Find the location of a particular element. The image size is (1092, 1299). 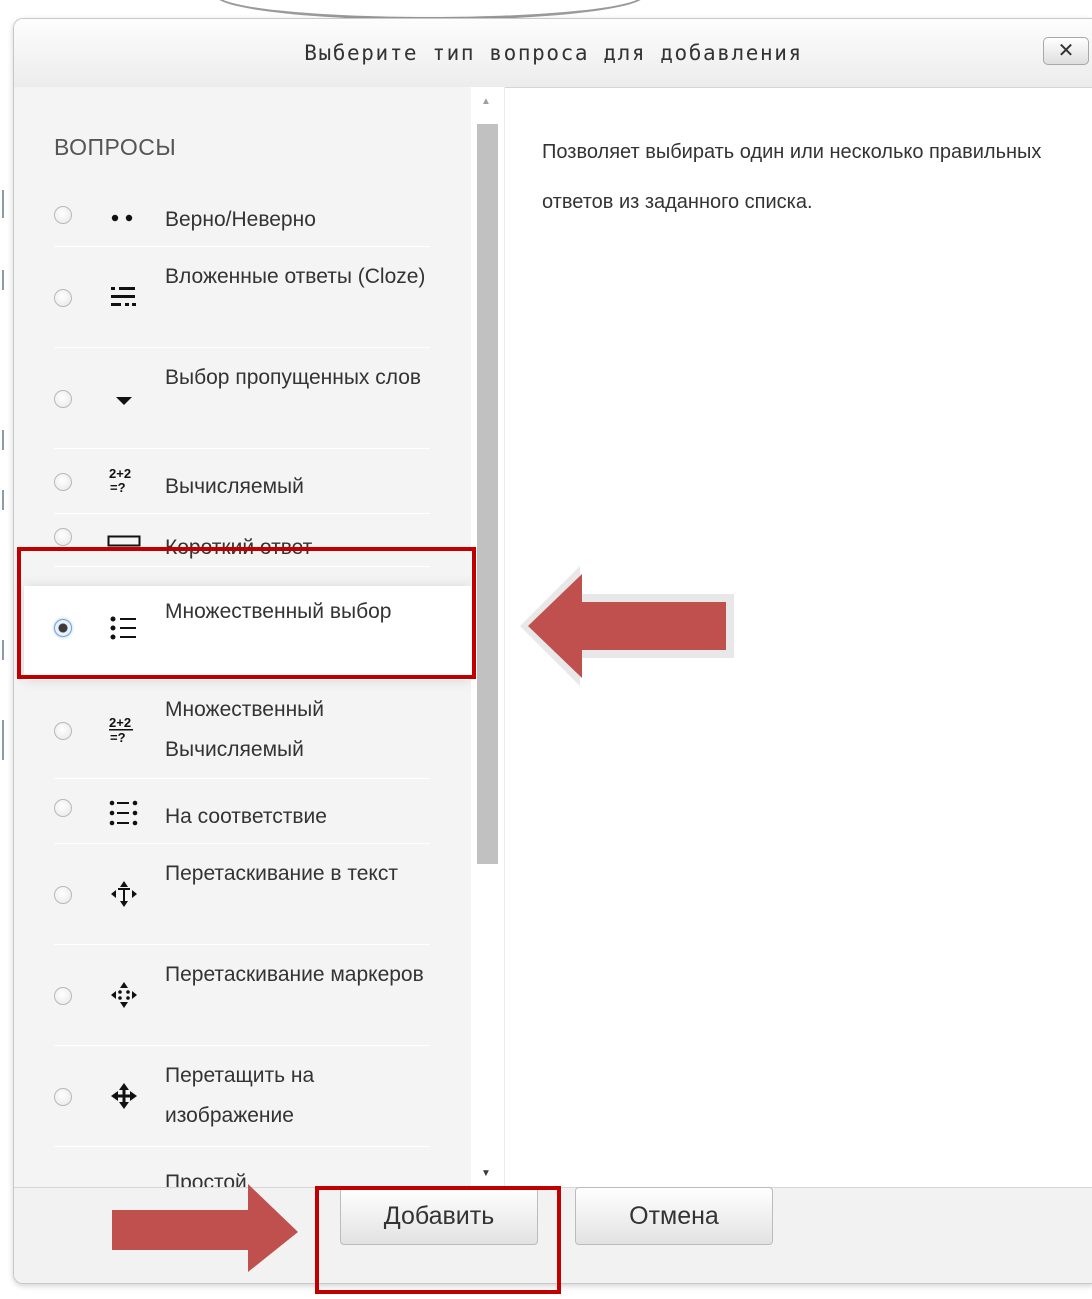

close-button: ✕ is located at coordinates (1066, 51).